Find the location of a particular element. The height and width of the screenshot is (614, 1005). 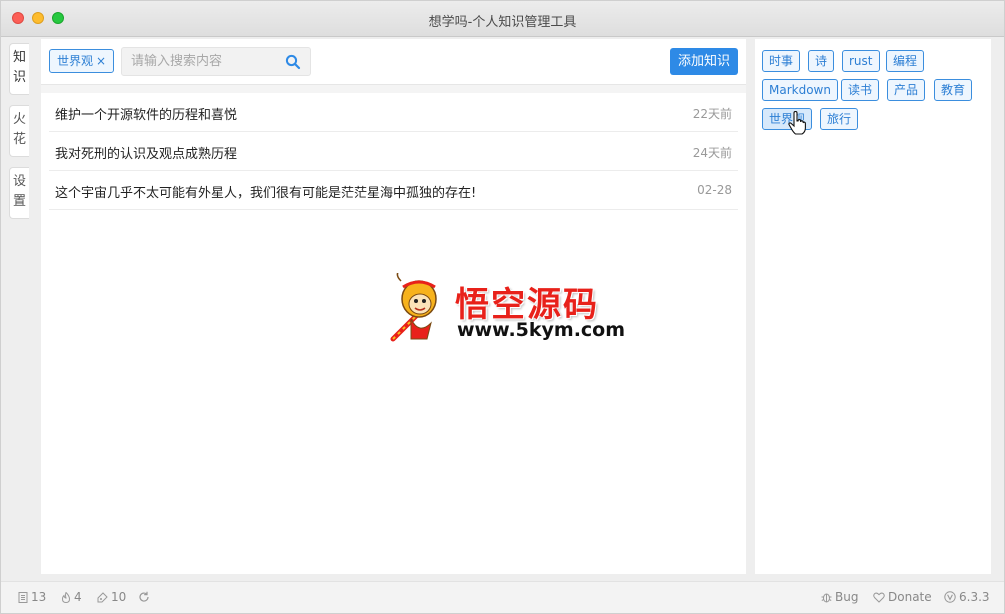

tag-item: 旅行 is located at coordinates (839, 119).